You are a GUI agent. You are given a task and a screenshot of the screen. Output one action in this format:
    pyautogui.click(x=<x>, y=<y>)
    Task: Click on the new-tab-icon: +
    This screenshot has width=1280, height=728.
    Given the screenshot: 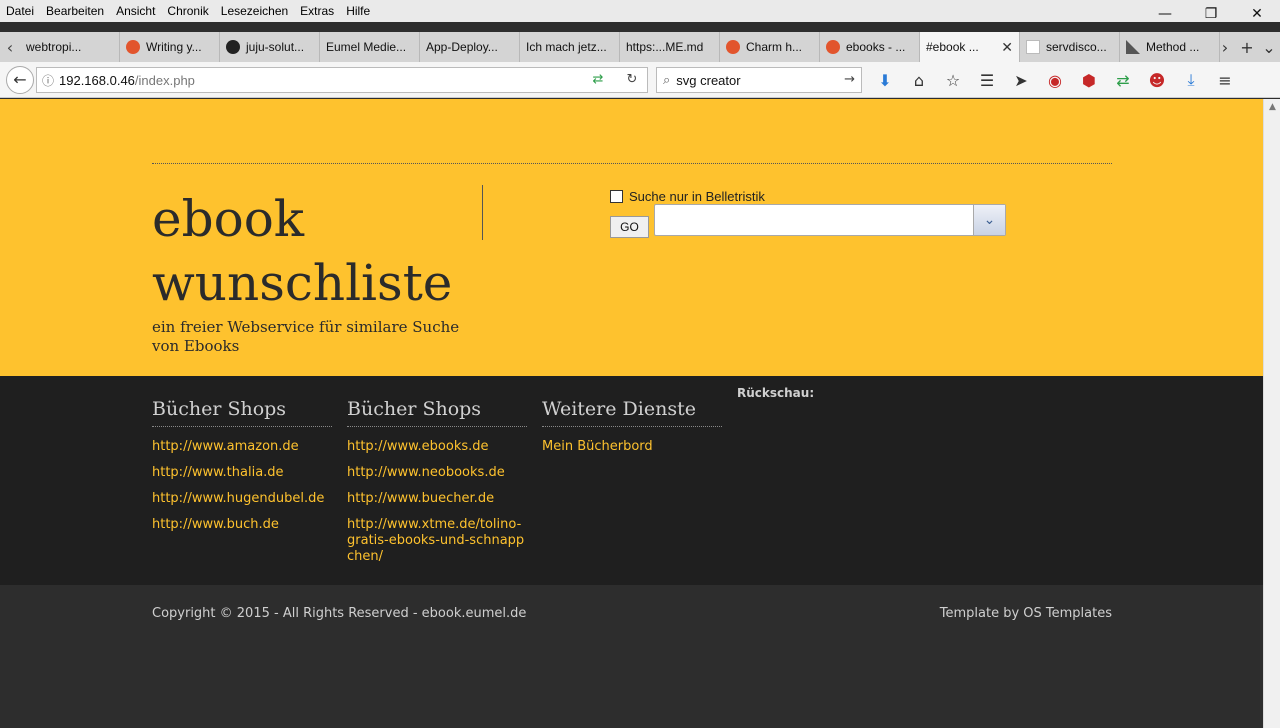 What is the action you would take?
    pyautogui.click(x=1247, y=47)
    